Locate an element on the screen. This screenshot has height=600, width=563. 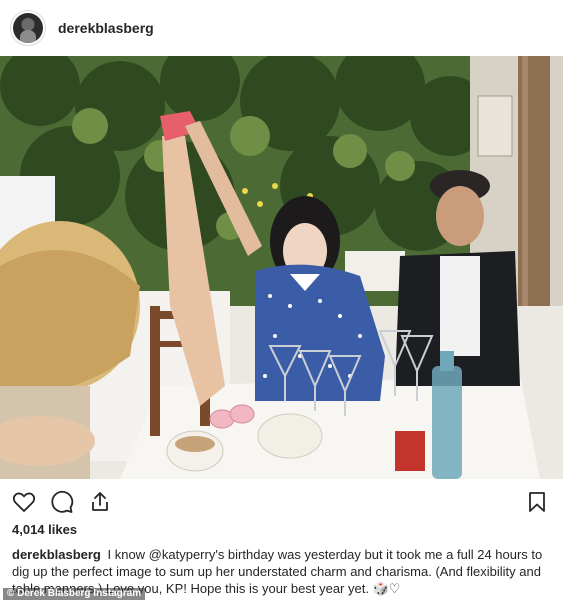
profile-avatar-icon is located at coordinates (28, 28).